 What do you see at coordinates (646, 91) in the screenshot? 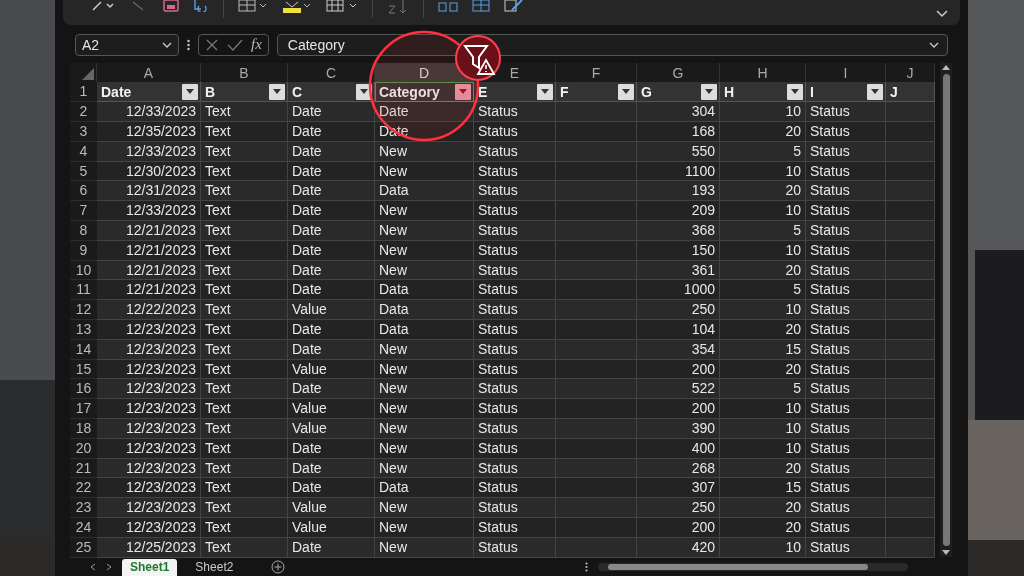
I see `header-label: G` at bounding box center [646, 91].